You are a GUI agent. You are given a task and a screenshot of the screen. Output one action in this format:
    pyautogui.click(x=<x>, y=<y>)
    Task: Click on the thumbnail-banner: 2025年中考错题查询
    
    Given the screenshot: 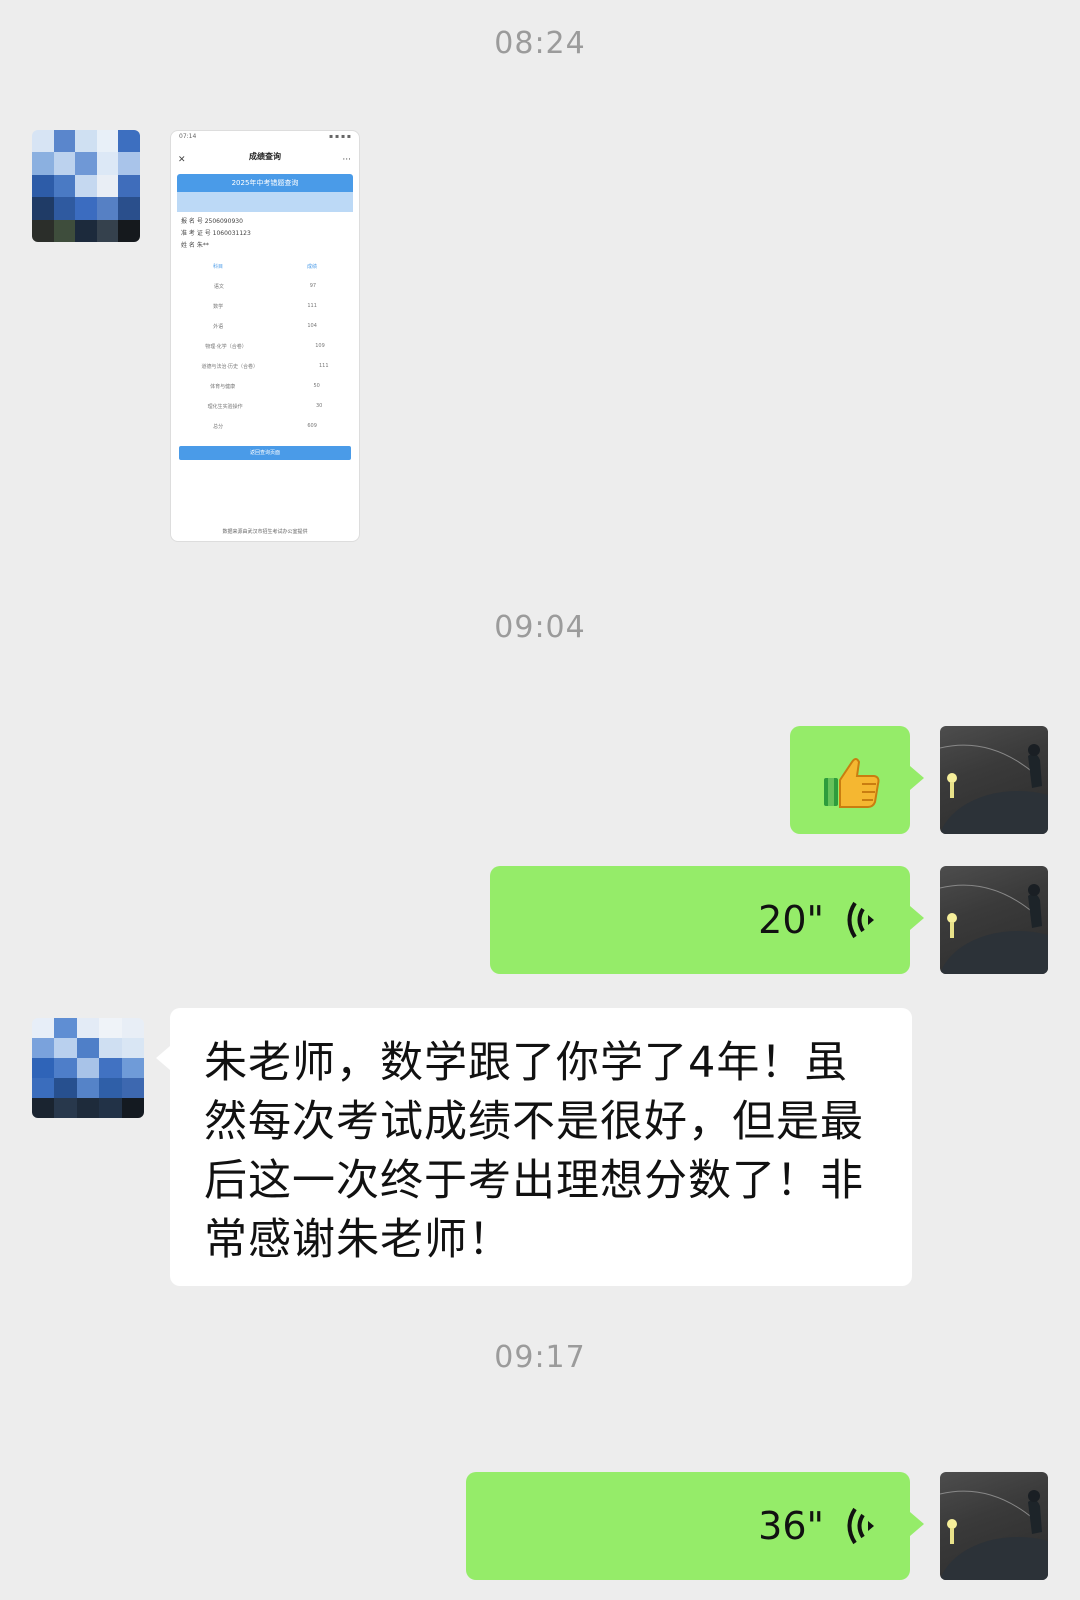 What is the action you would take?
    pyautogui.click(x=265, y=183)
    